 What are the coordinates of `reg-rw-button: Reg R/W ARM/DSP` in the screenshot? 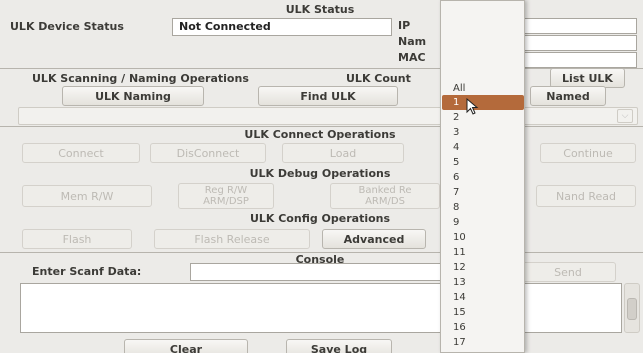 It's located at (226, 196).